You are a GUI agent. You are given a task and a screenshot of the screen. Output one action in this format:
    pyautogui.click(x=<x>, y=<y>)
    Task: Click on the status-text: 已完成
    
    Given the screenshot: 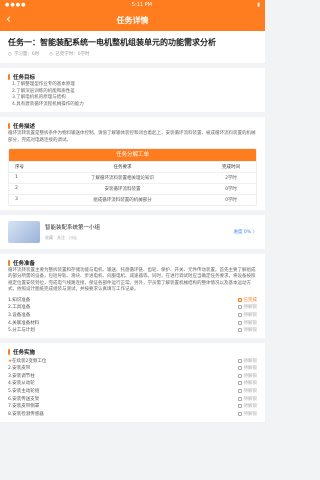 What is the action you would take?
    pyautogui.click(x=250, y=300)
    